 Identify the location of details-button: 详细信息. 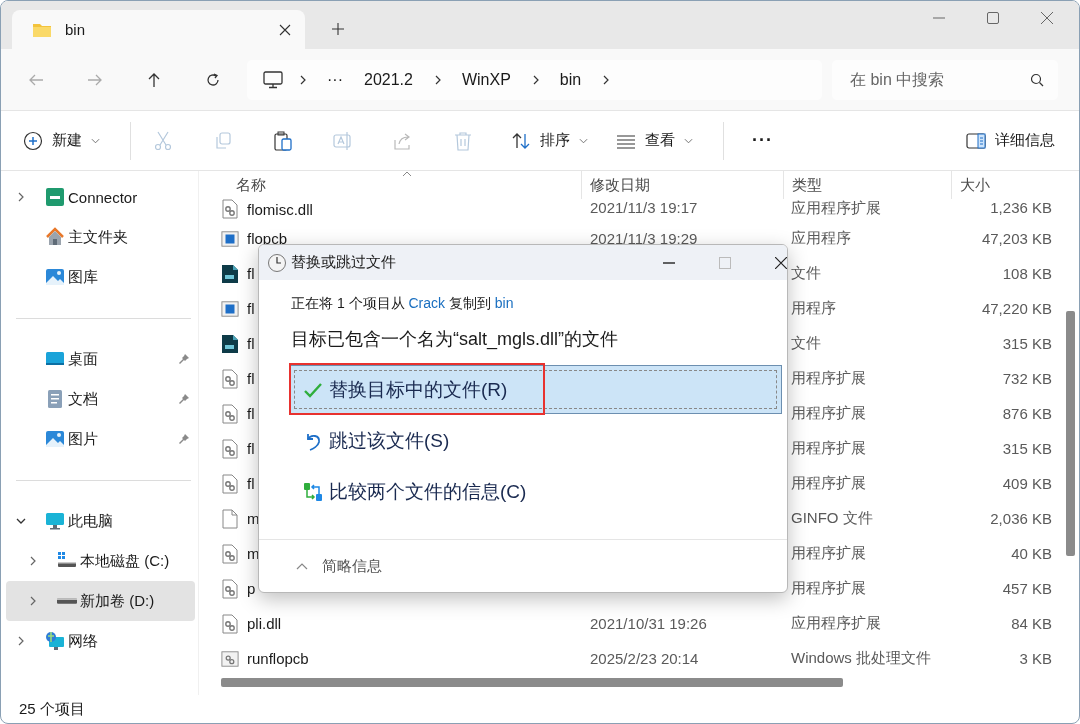
(1010, 140).